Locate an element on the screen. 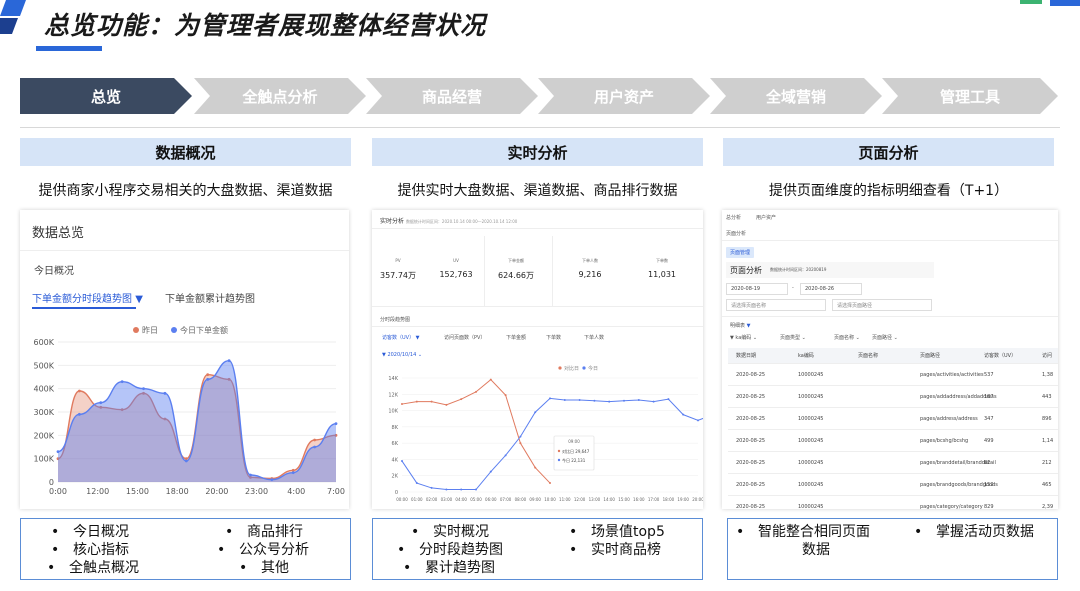  step-touchpoint: 全触点分析 is located at coordinates (280, 96).